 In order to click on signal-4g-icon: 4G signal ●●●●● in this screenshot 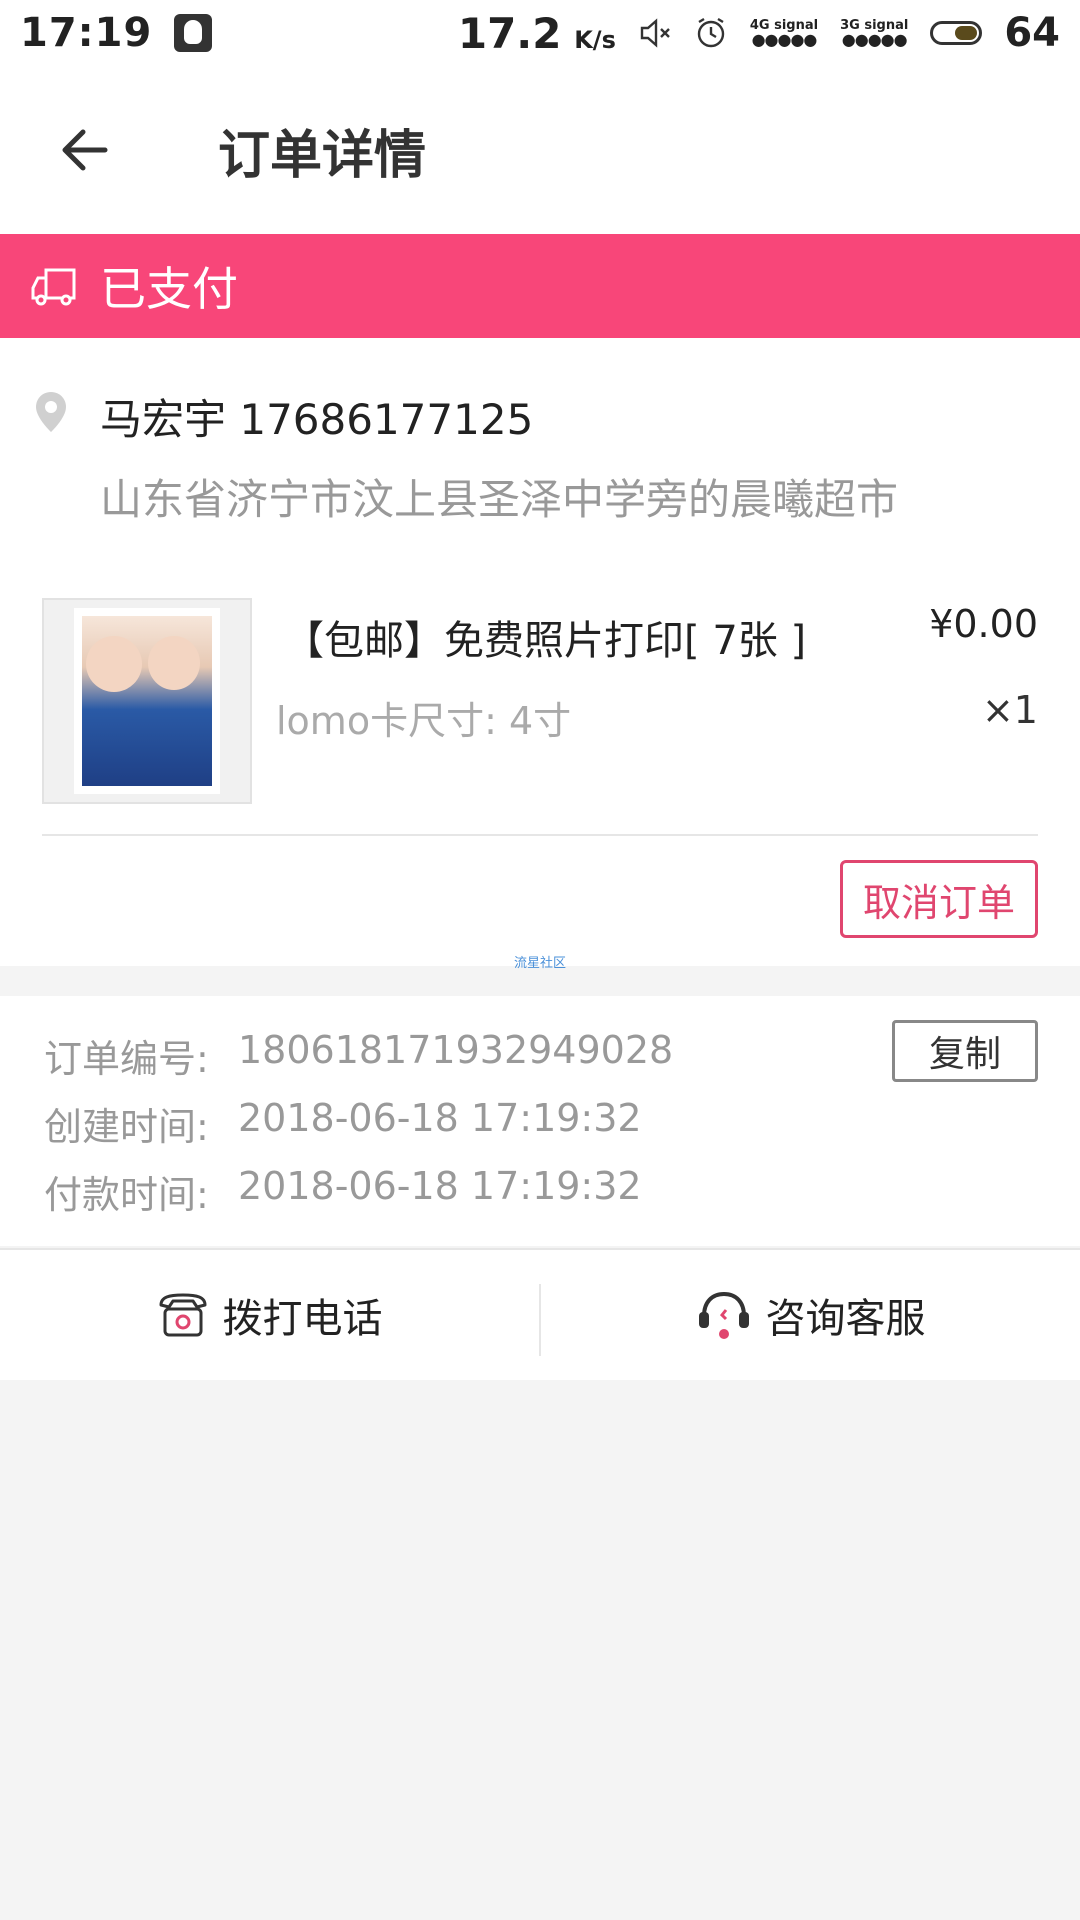, I will do `click(784, 33)`.